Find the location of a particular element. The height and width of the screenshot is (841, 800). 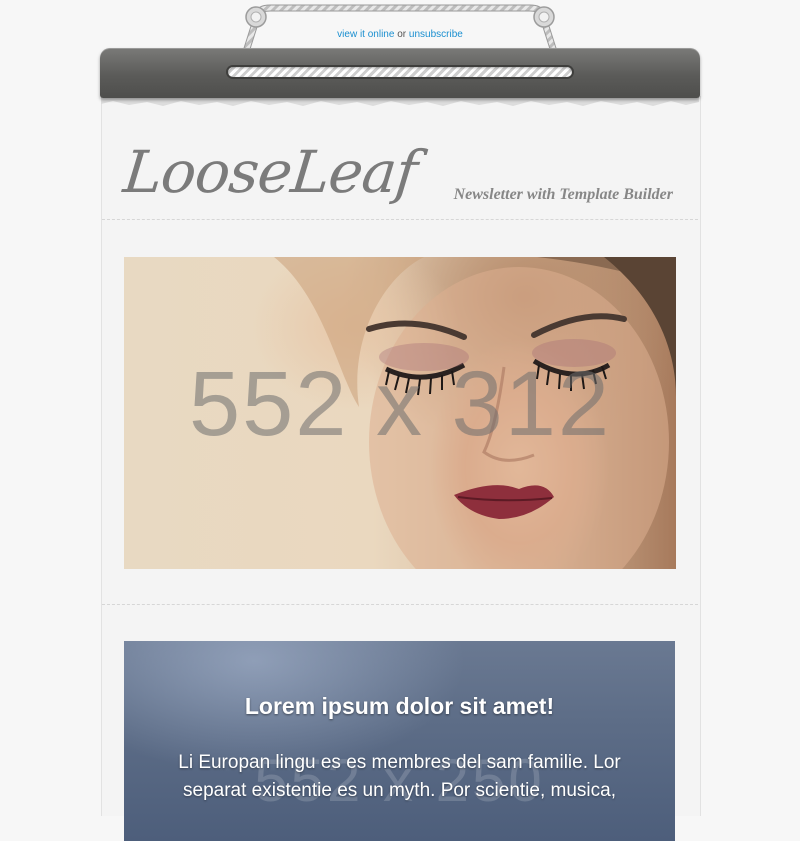

brand-logo: LooseLeaf is located at coordinates (269, 172).